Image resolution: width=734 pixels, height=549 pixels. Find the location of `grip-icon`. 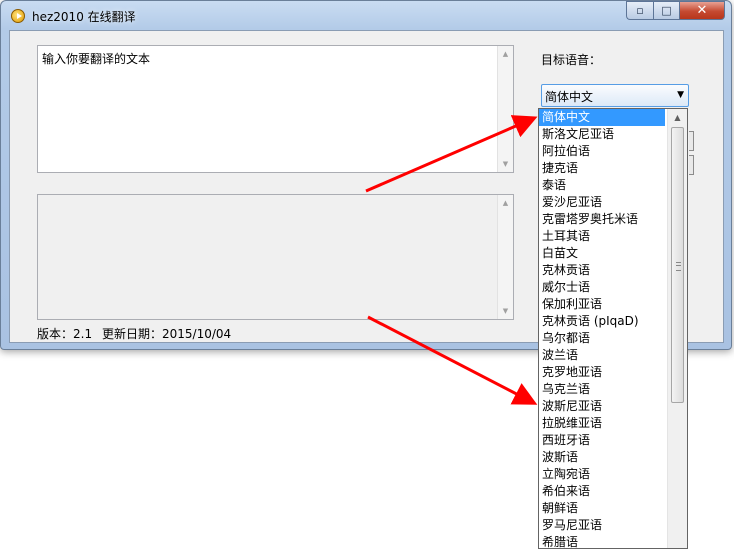

grip-icon is located at coordinates (678, 266).